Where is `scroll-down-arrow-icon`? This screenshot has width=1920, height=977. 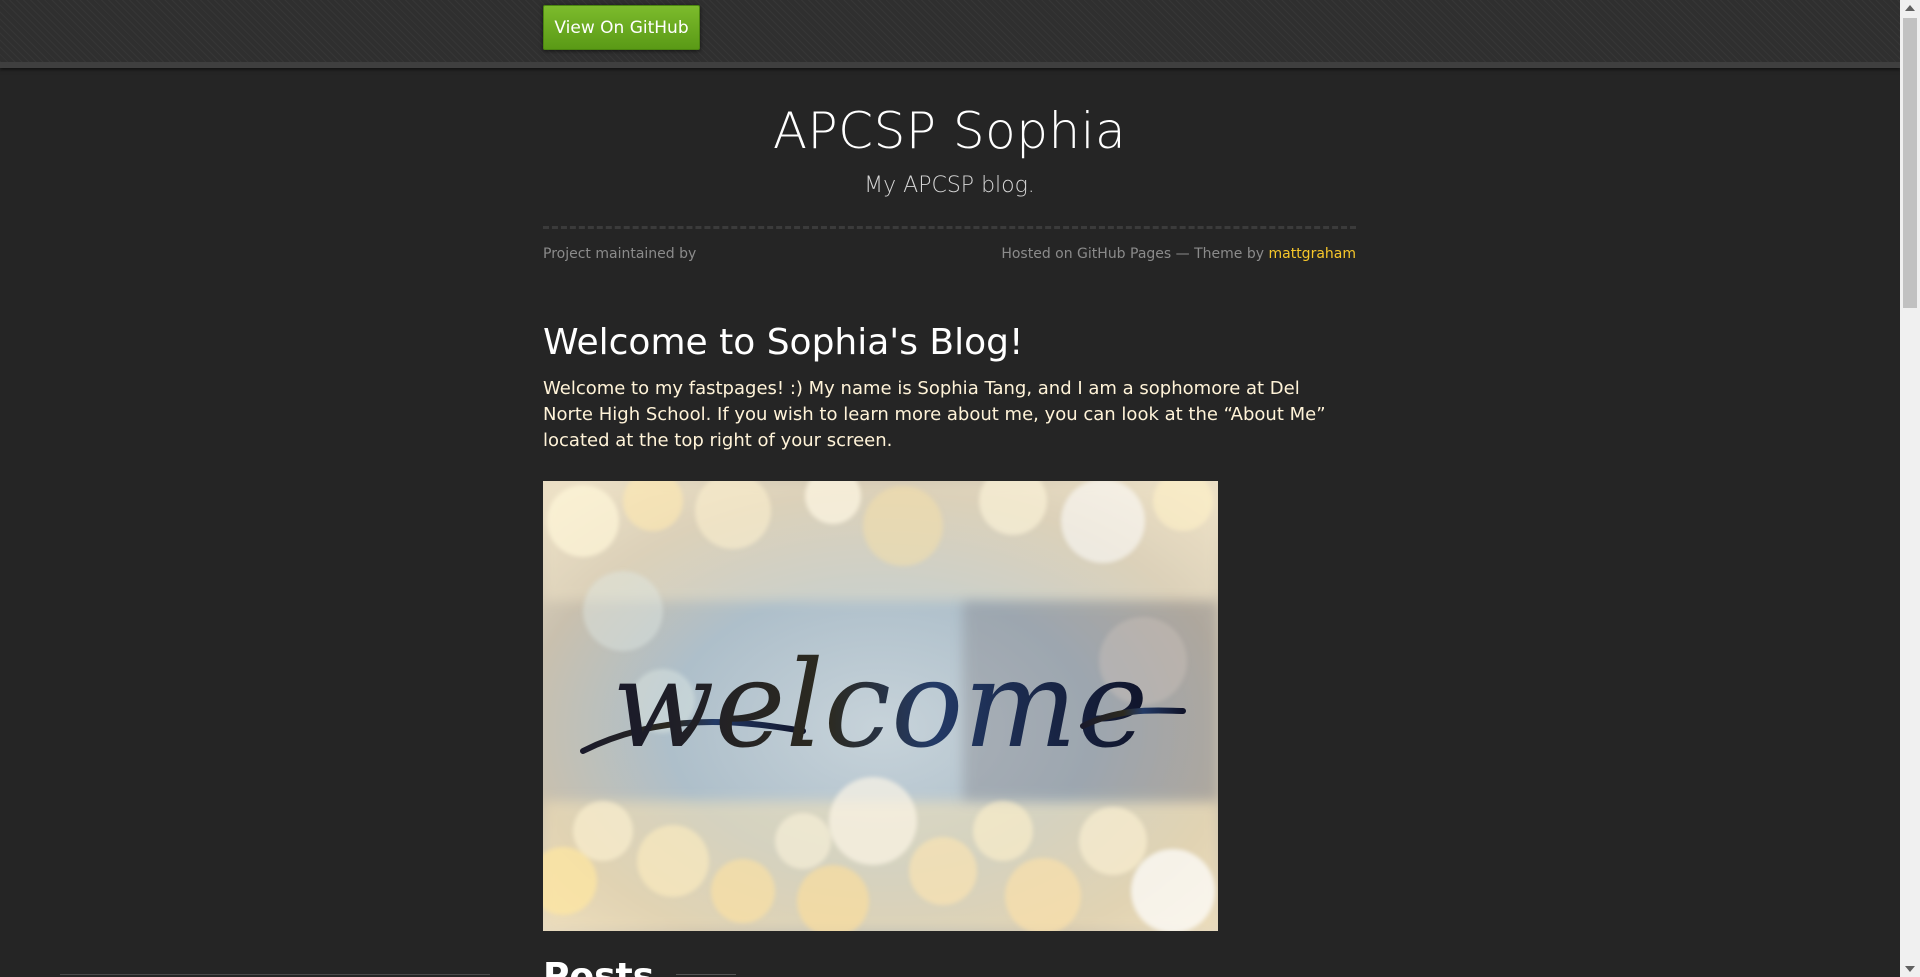 scroll-down-arrow-icon is located at coordinates (1910, 969).